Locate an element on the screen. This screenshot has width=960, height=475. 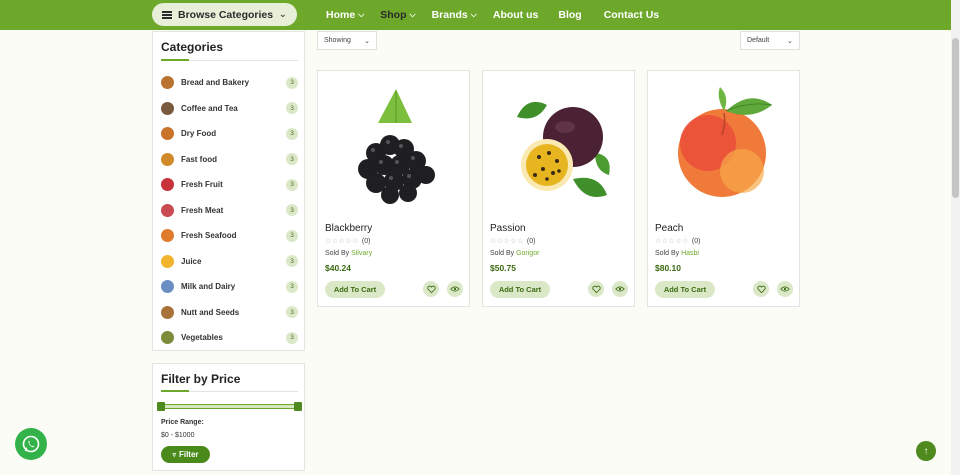
dry-food-icon is located at coordinates (167, 134).